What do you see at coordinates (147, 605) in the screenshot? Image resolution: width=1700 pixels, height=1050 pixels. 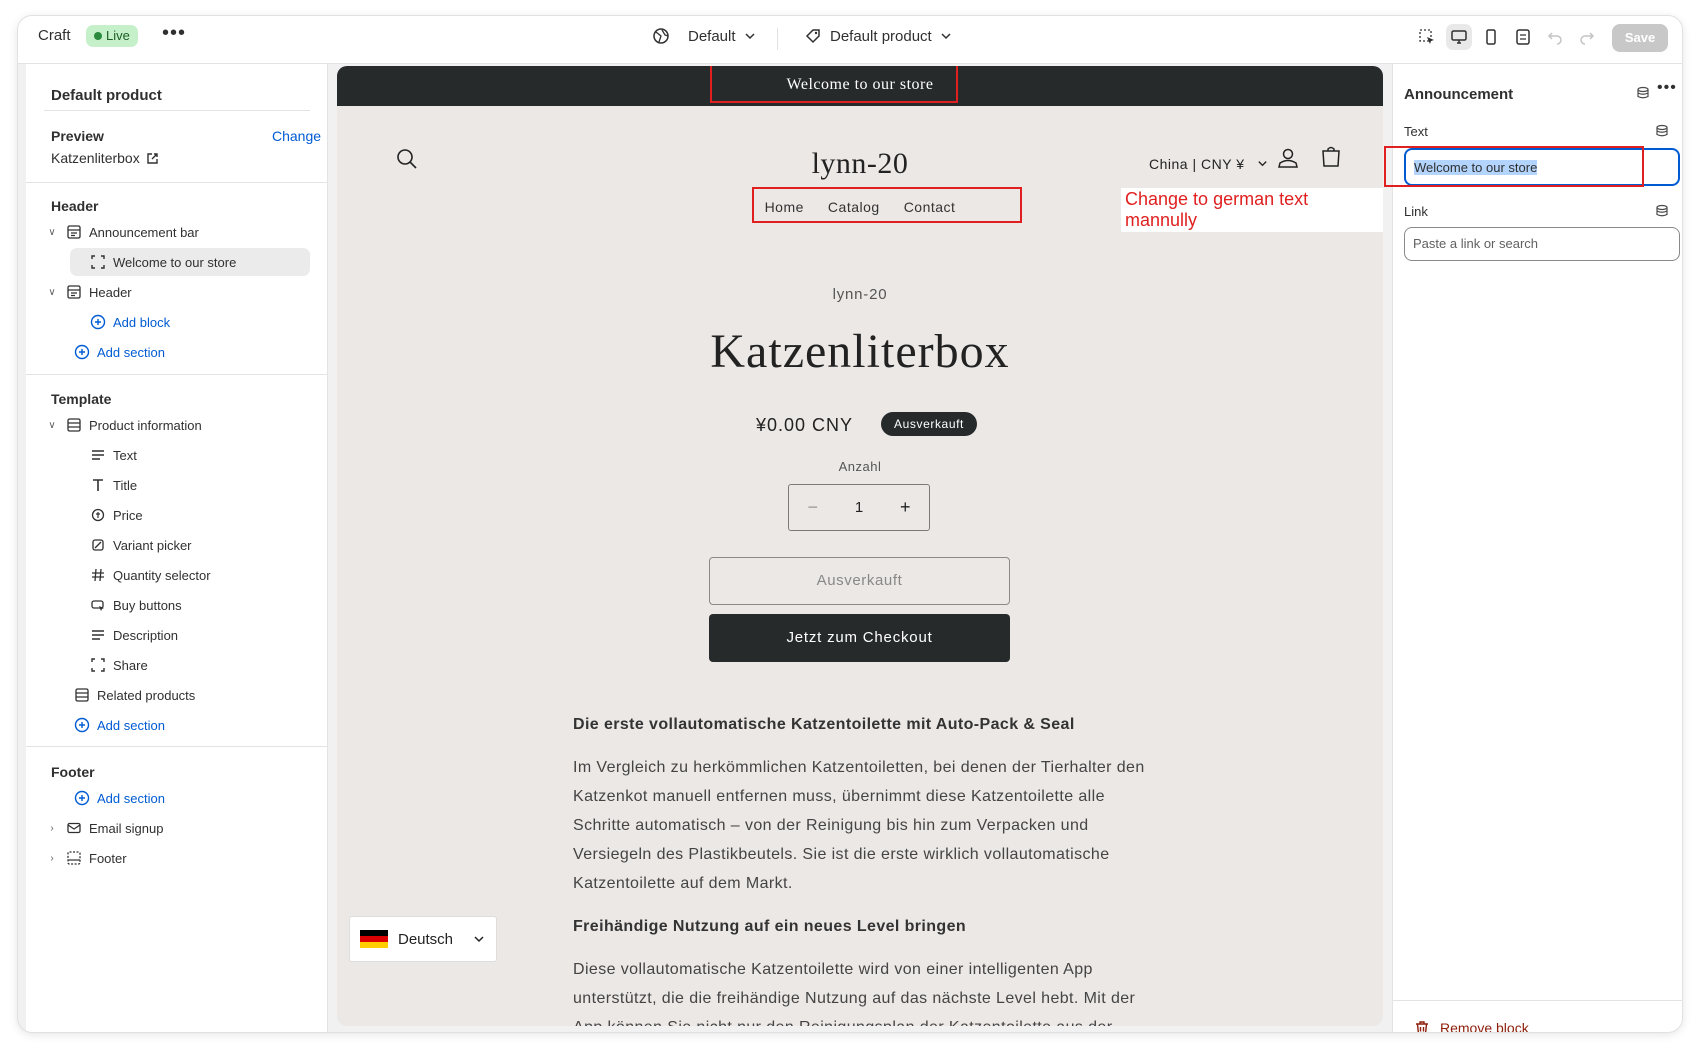 I see `sidebar-item-label: Buy buttons` at bounding box center [147, 605].